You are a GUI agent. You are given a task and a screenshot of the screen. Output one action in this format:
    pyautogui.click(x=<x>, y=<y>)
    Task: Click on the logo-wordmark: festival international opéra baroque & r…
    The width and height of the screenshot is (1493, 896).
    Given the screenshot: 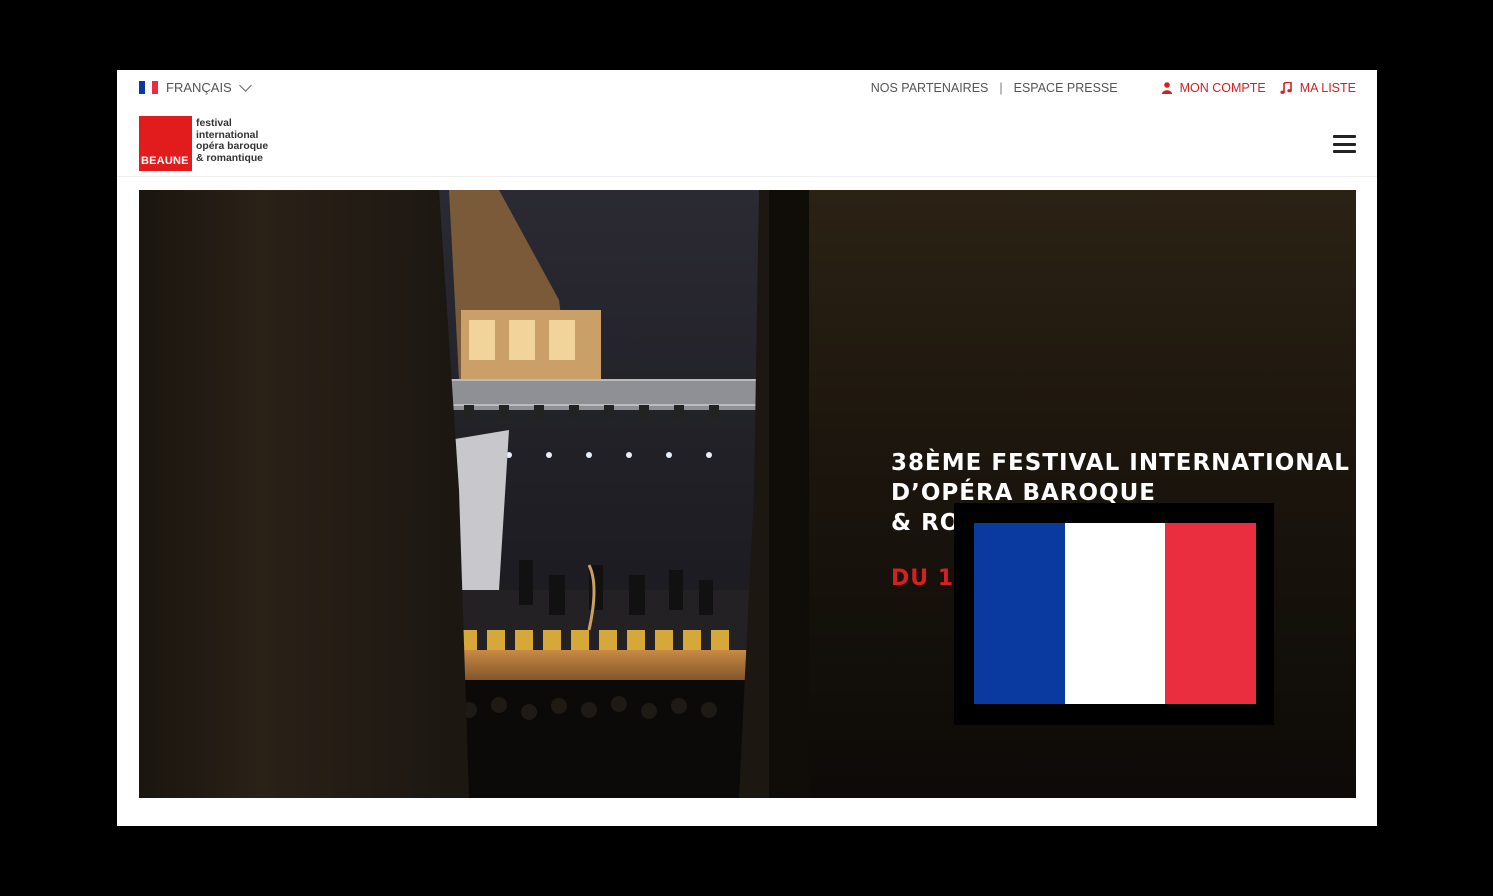 What is the action you would take?
    pyautogui.click(x=232, y=144)
    